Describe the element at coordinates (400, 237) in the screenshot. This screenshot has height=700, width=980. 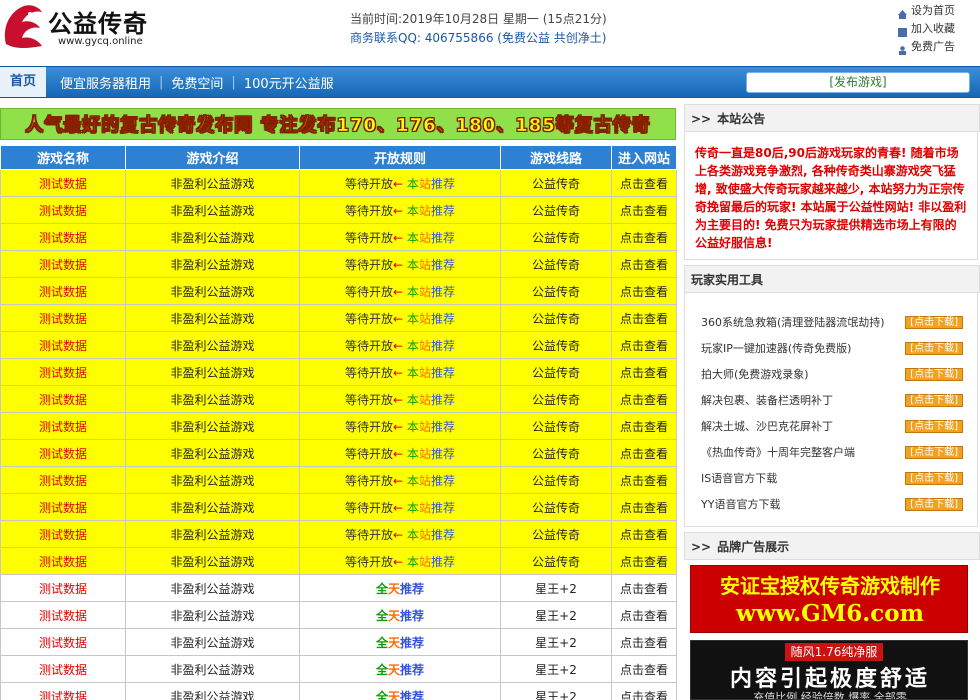
I see `open-rule: 等待开放← 本站推荐` at that location.